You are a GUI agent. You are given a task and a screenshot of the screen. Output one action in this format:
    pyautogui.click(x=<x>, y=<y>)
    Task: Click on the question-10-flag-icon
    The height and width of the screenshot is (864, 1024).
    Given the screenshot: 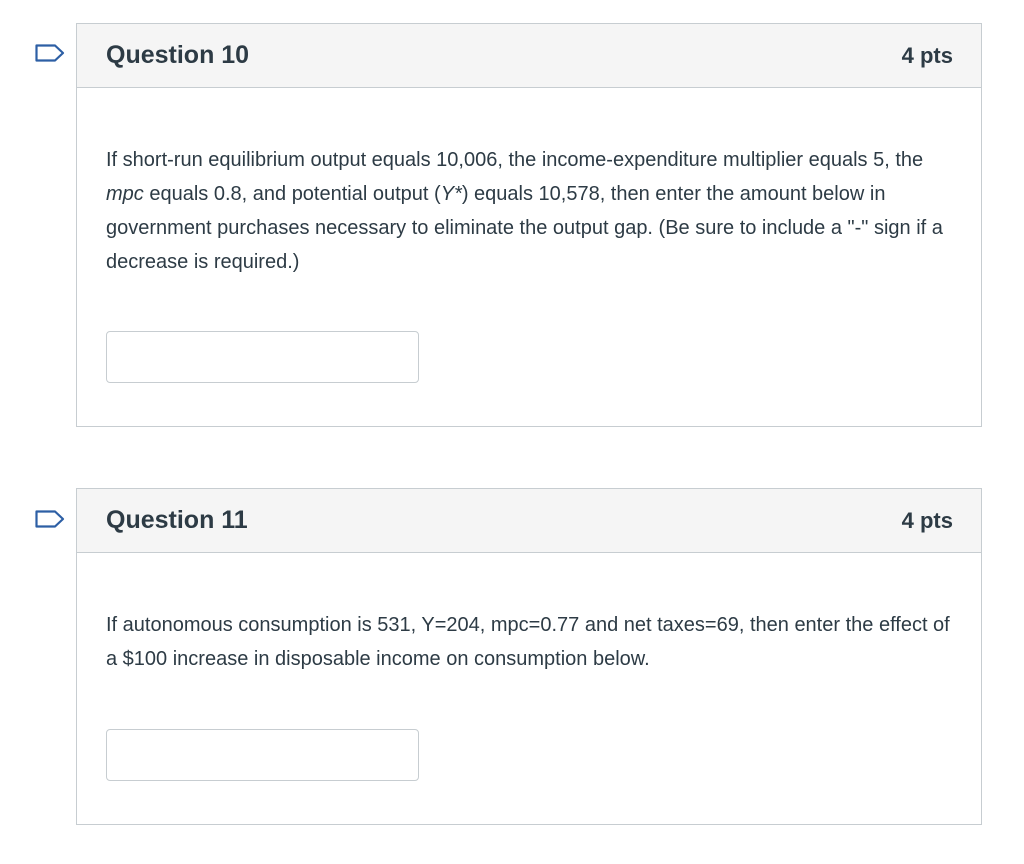 What is the action you would take?
    pyautogui.click(x=50, y=53)
    